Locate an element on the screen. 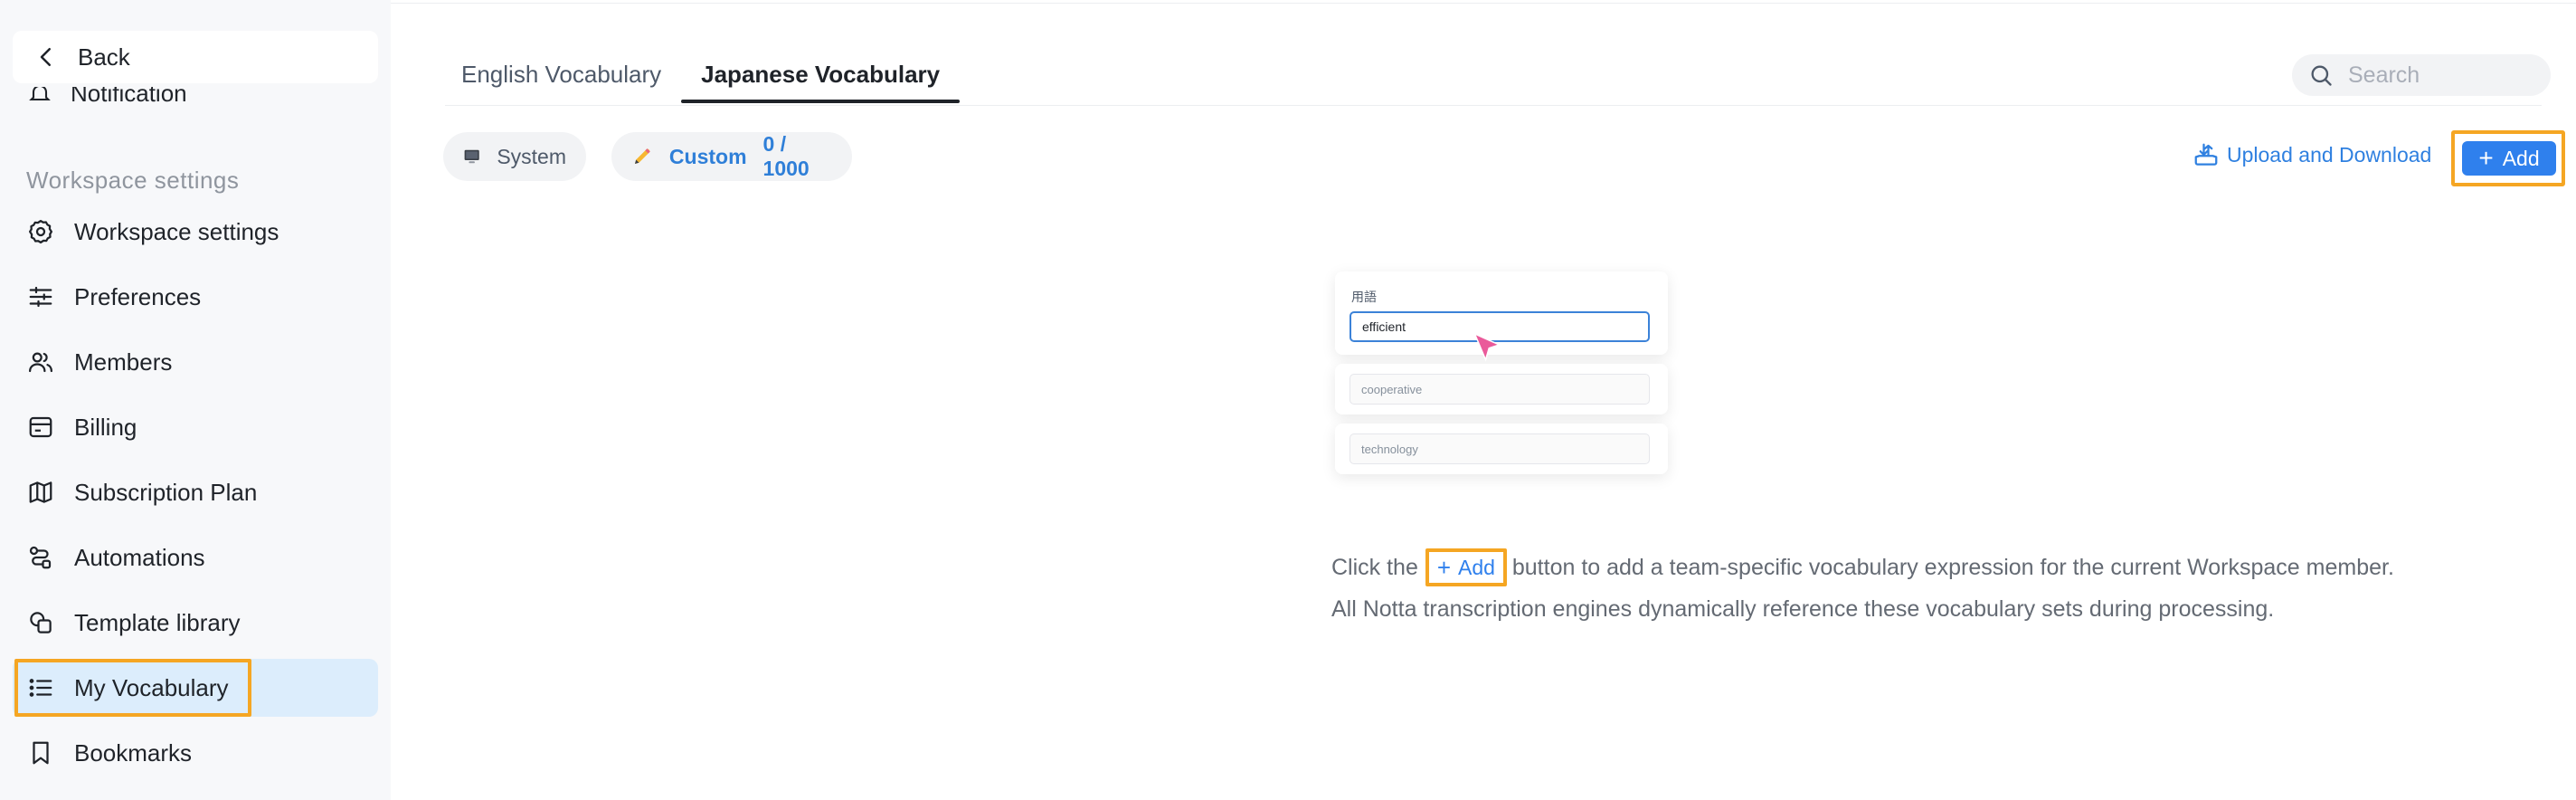  search-icon is located at coordinates (2321, 75).